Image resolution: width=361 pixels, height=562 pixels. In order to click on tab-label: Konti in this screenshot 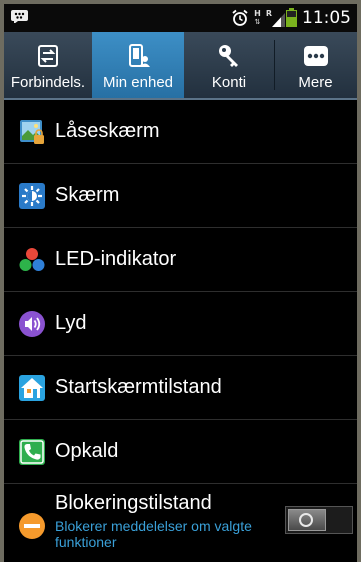, I will do `click(229, 82)`.